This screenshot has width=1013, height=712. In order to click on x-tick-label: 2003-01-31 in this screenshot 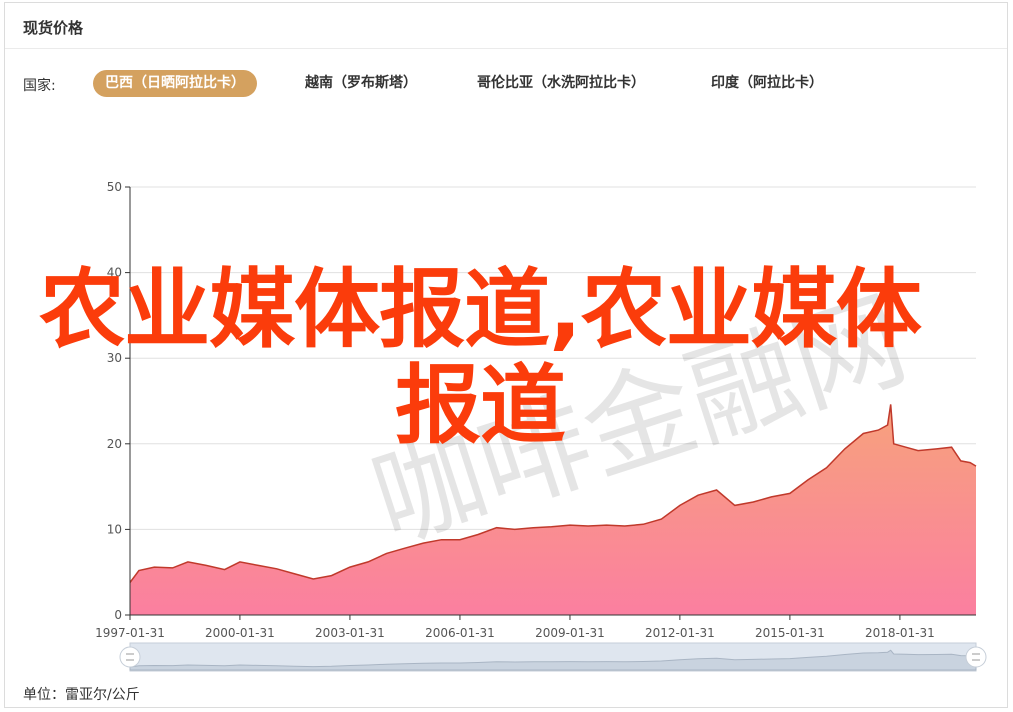, I will do `click(350, 633)`.